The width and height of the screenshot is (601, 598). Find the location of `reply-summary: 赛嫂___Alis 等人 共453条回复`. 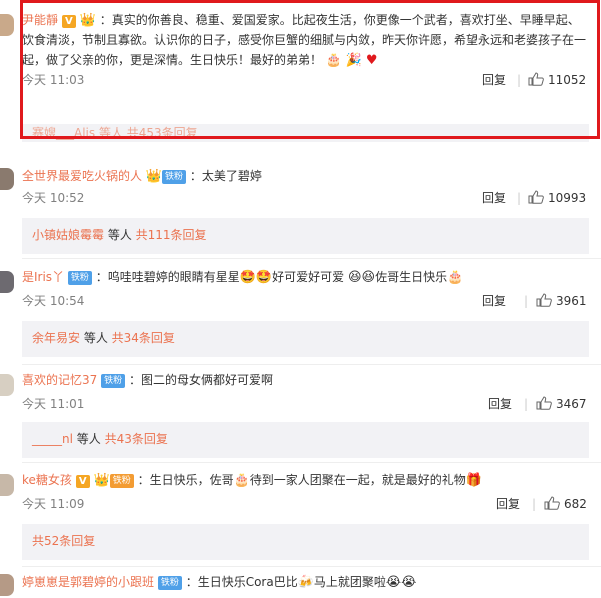

reply-summary: 赛嫂___Alis 等人 共453条回复 is located at coordinates (305, 133).